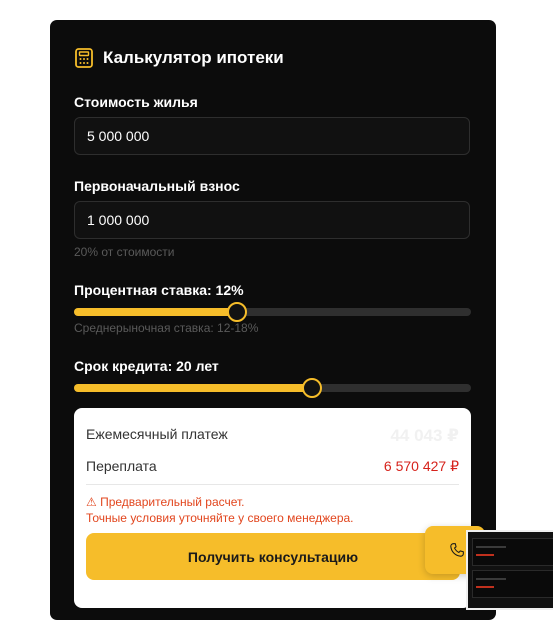 The width and height of the screenshot is (553, 620). Describe the element at coordinates (457, 550) in the screenshot. I see `phone-icon` at that location.